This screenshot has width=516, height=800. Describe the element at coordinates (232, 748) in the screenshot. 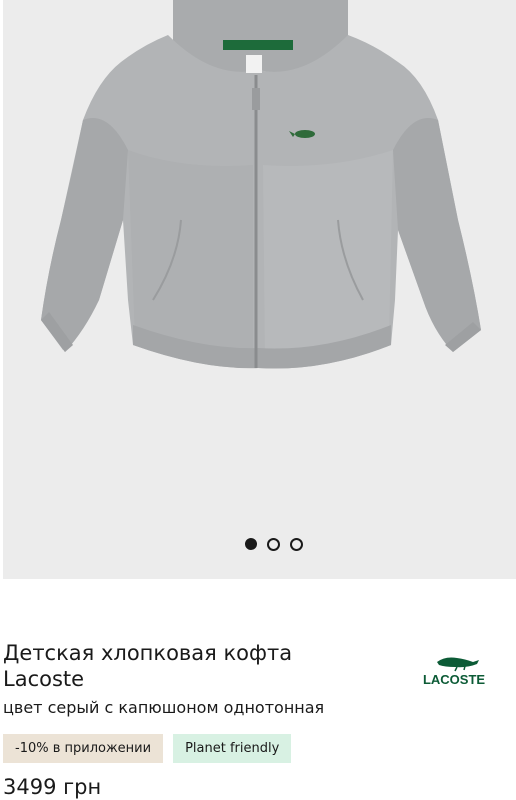

I see `eco-badge: Planet friendly` at that location.